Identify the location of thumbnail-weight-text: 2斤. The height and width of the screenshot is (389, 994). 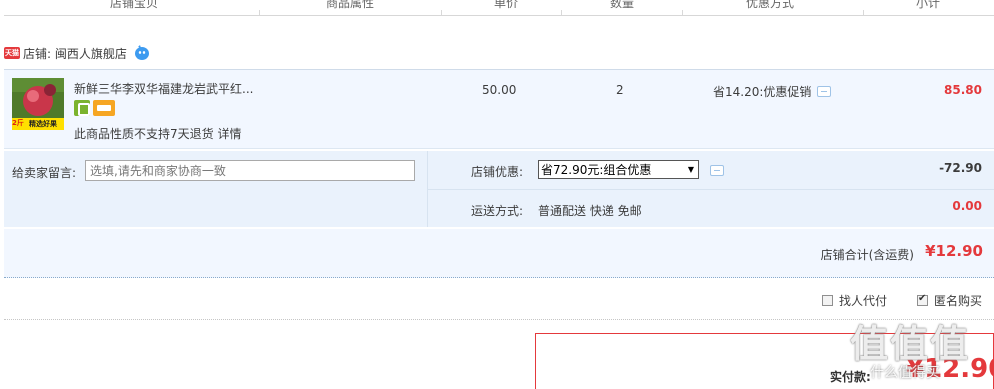
(18, 123).